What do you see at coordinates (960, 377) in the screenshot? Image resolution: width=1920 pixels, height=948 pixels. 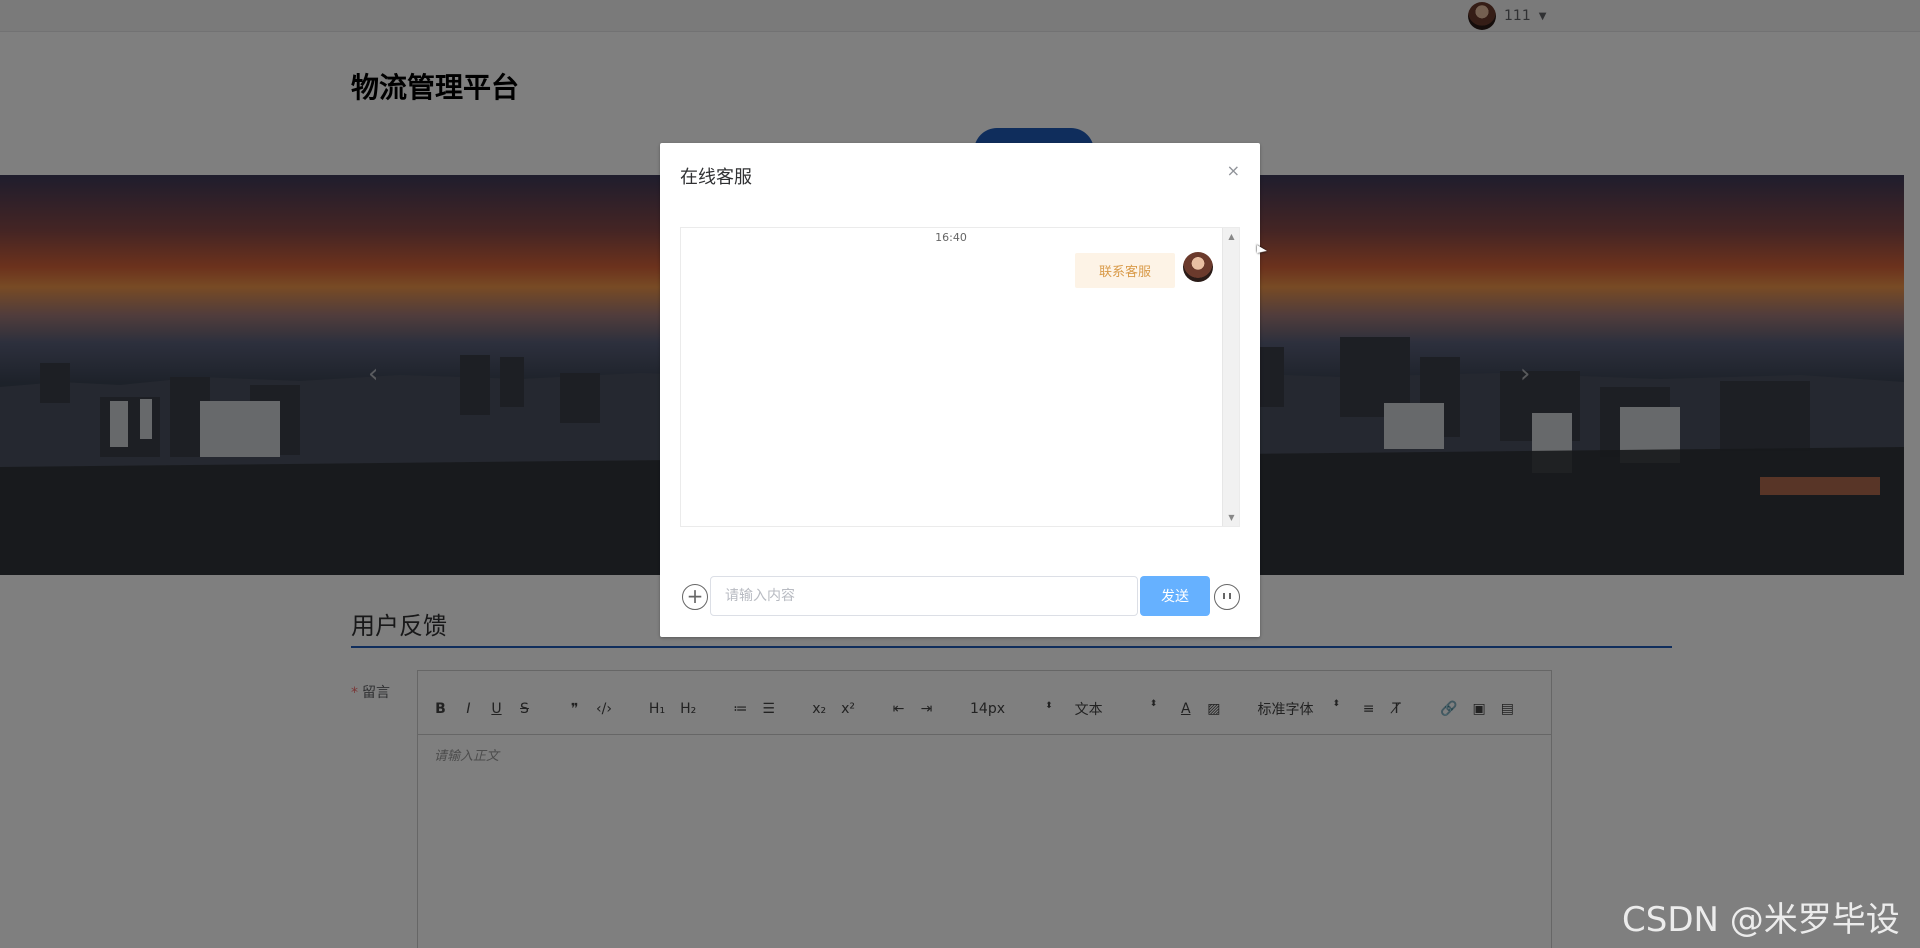 I see `chat-history: 16:40 联系客服 ▲ ▼` at bounding box center [960, 377].